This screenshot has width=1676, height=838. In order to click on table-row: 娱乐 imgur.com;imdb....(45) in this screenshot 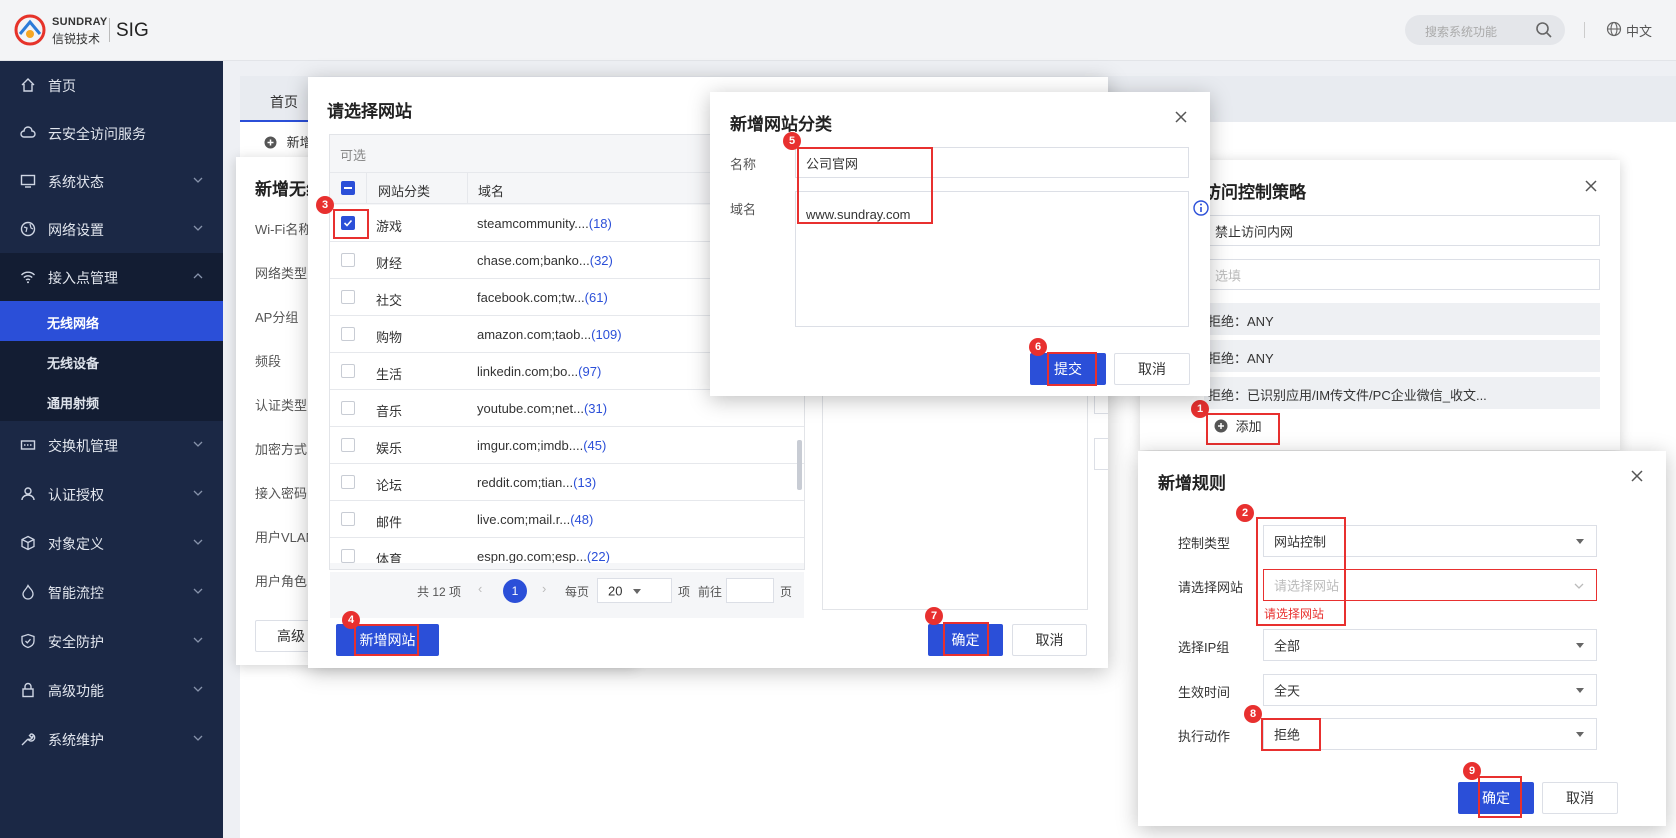, I will do `click(567, 445)`.